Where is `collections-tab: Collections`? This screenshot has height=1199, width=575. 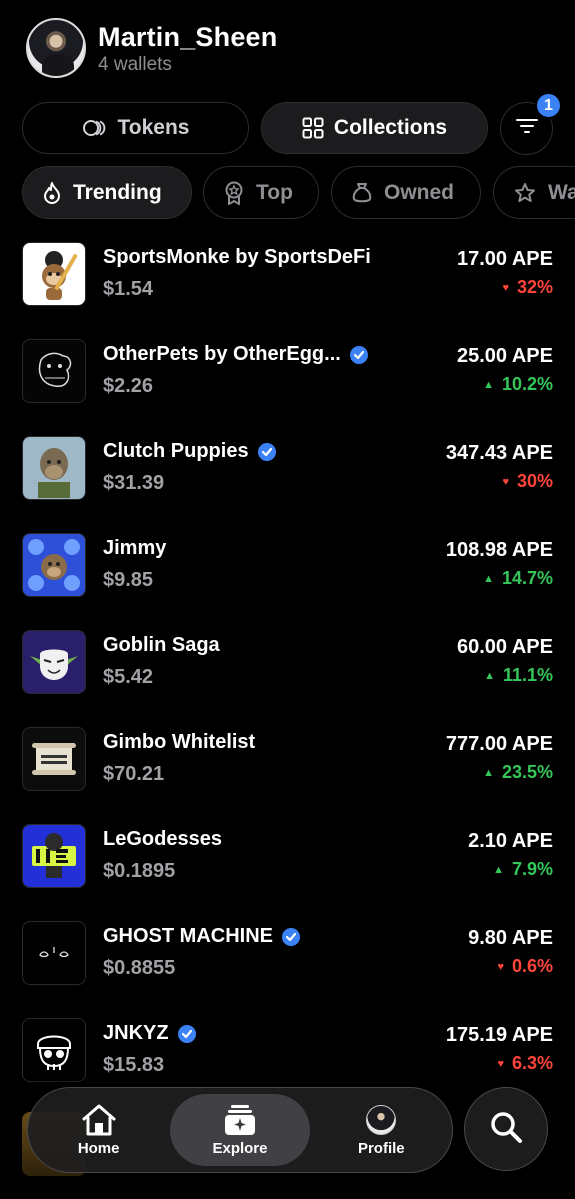 collections-tab: Collections is located at coordinates (374, 128).